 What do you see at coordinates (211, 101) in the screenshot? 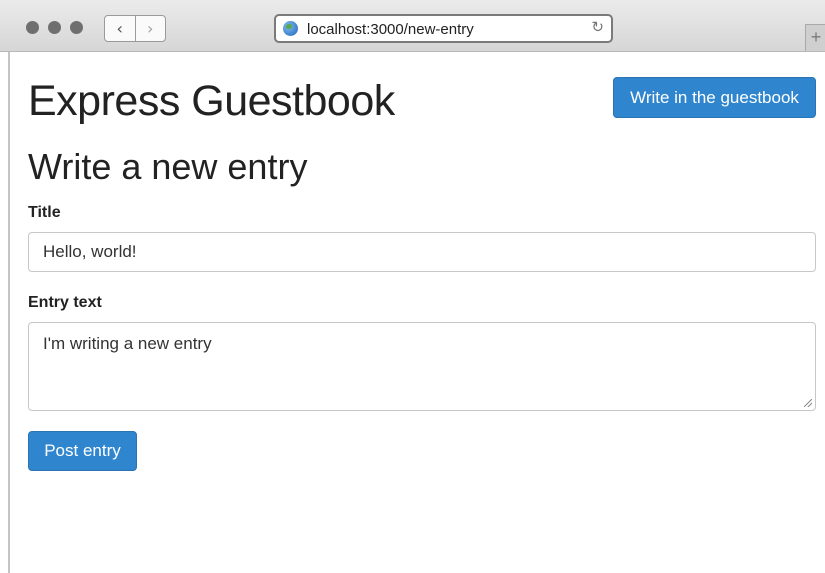
I see `page-title: Express Guestbook` at bounding box center [211, 101].